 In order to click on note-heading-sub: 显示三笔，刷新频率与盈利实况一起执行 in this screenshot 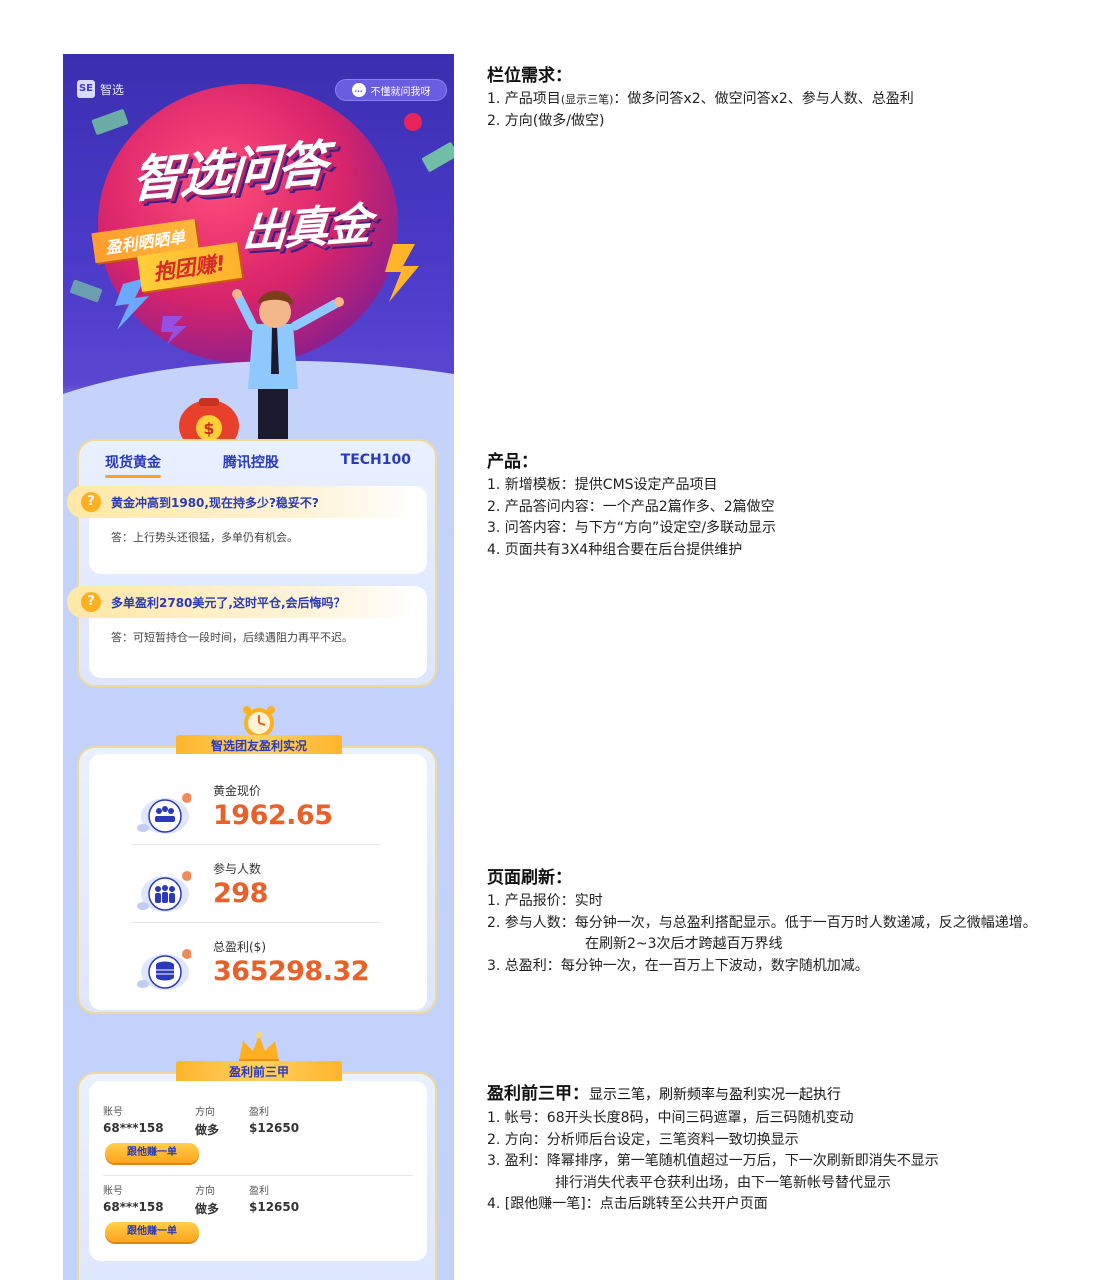, I will do `click(715, 1095)`.